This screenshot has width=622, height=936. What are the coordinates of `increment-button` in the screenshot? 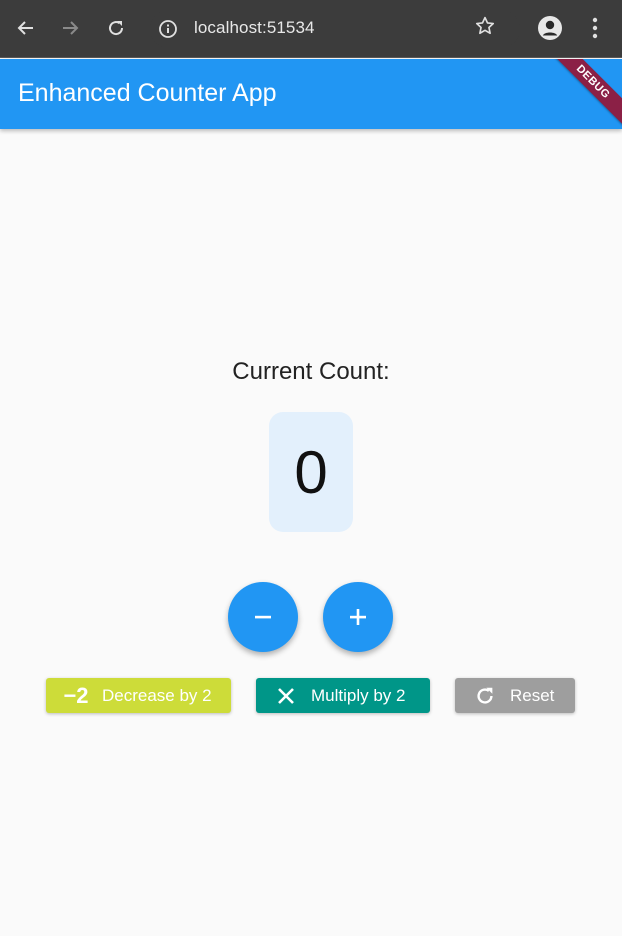 It's located at (358, 617).